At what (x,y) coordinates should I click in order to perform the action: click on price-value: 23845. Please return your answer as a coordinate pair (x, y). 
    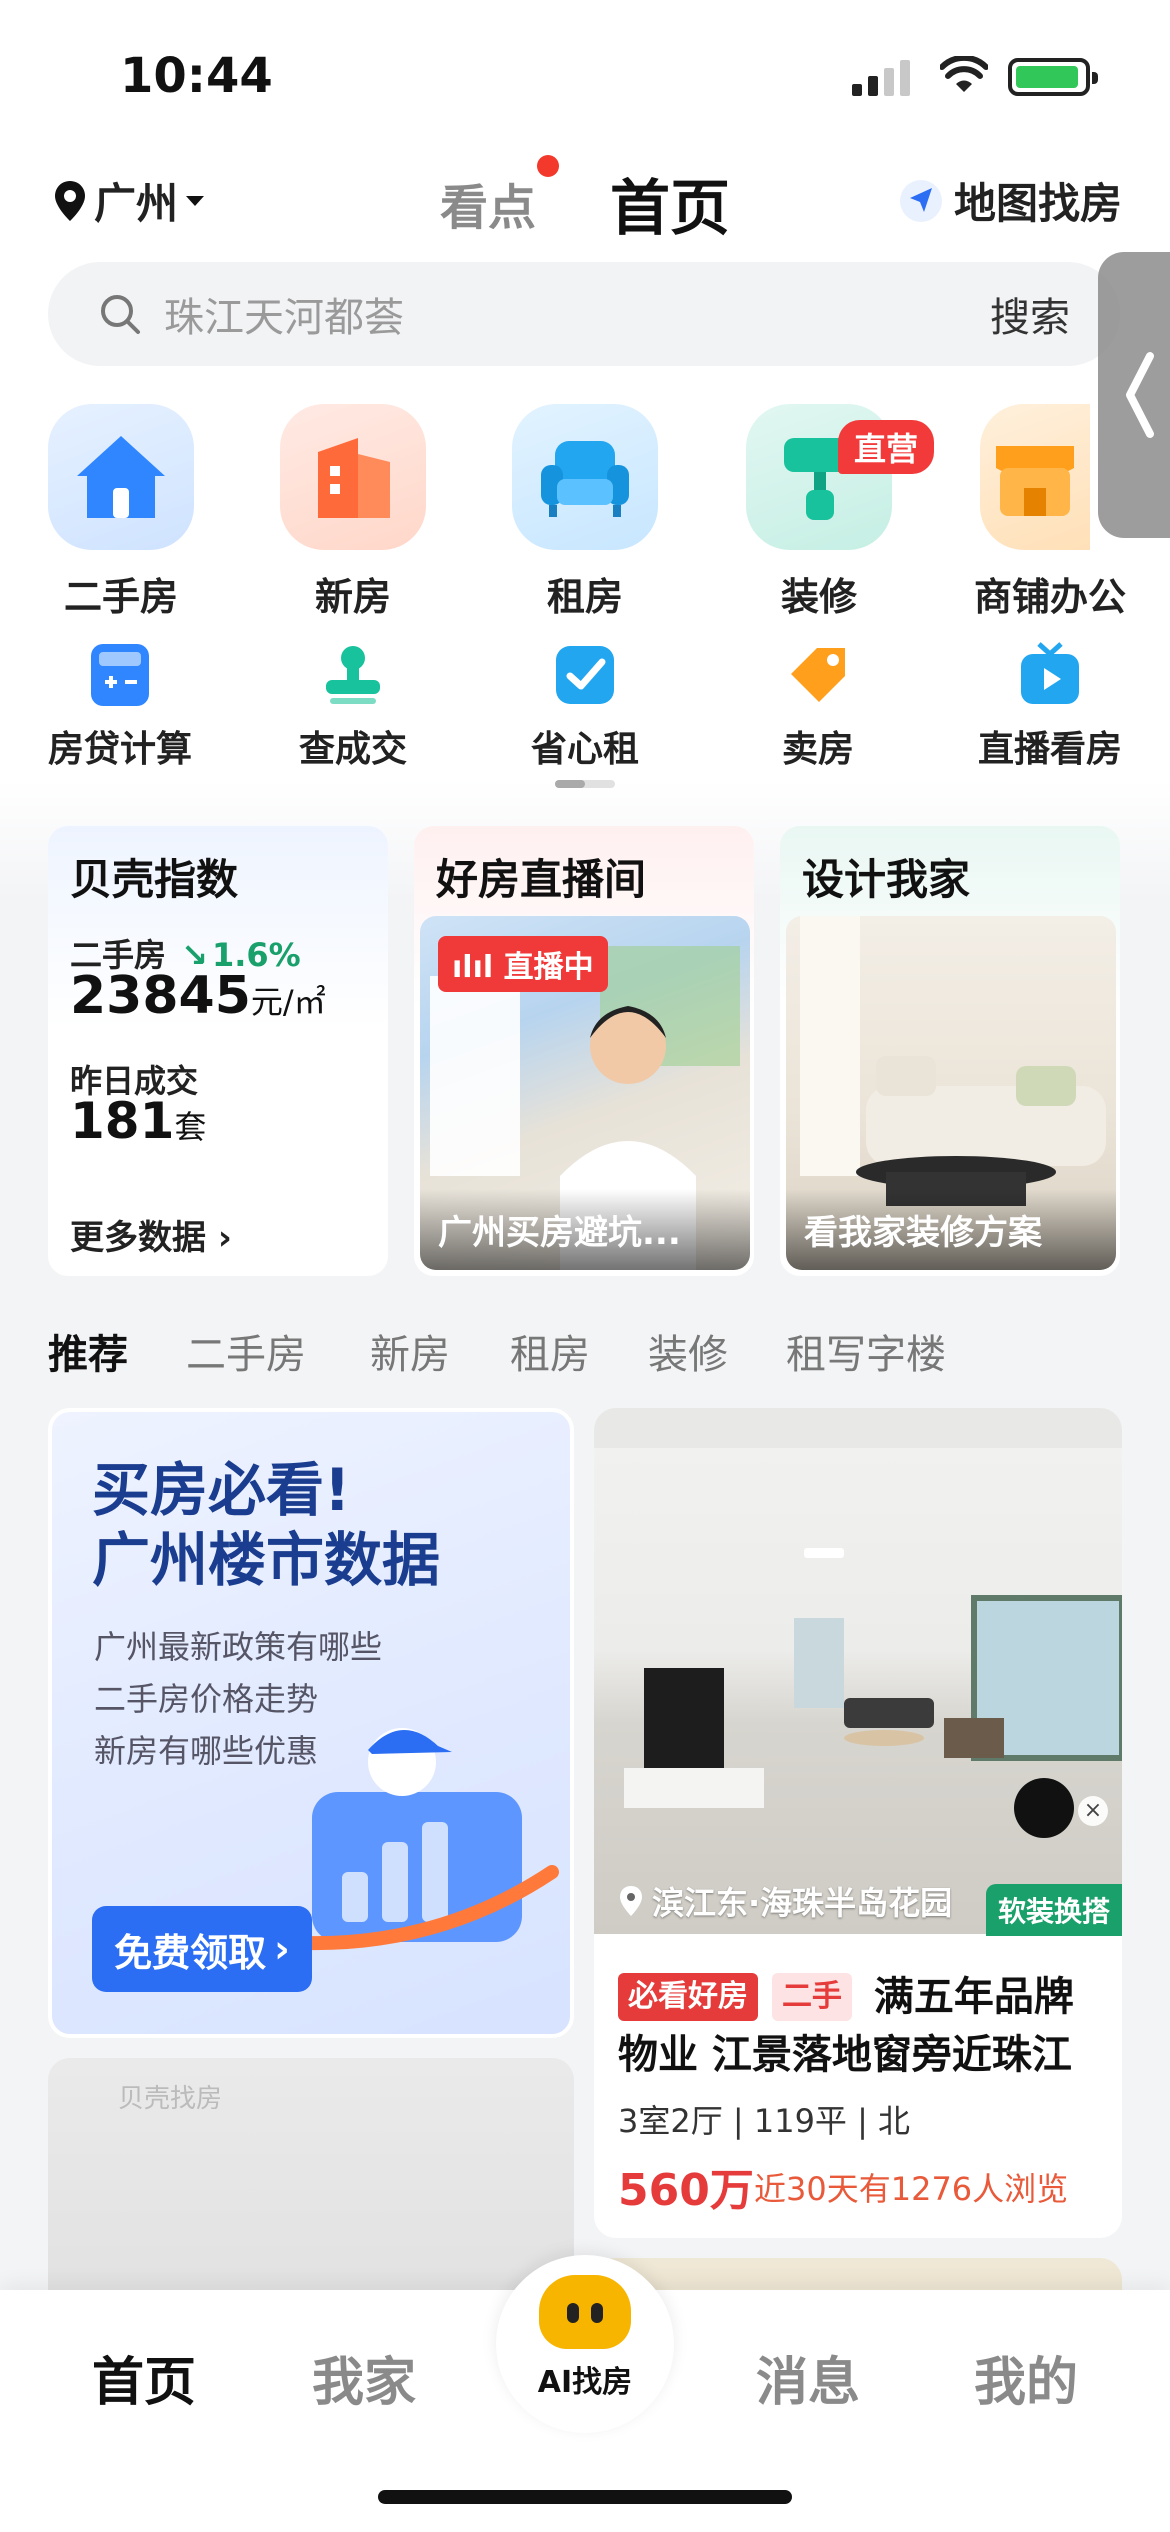
    Looking at the image, I should click on (160, 996).